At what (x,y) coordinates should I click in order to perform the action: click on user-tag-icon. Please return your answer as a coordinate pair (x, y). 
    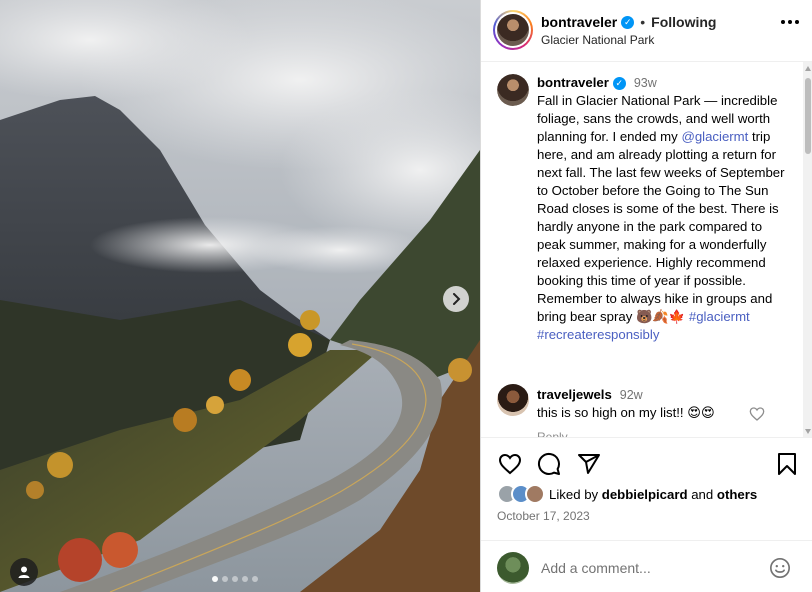
    Looking at the image, I should click on (24, 572).